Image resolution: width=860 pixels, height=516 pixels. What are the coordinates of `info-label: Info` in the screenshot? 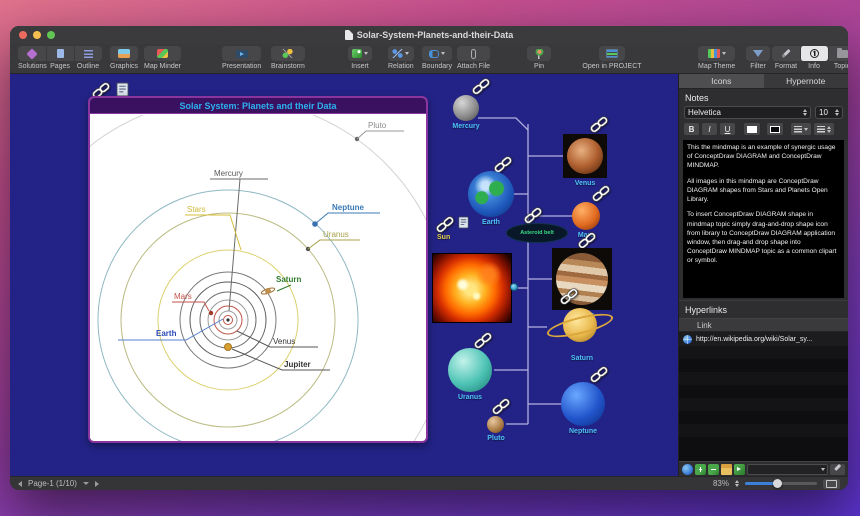 It's located at (814, 66).